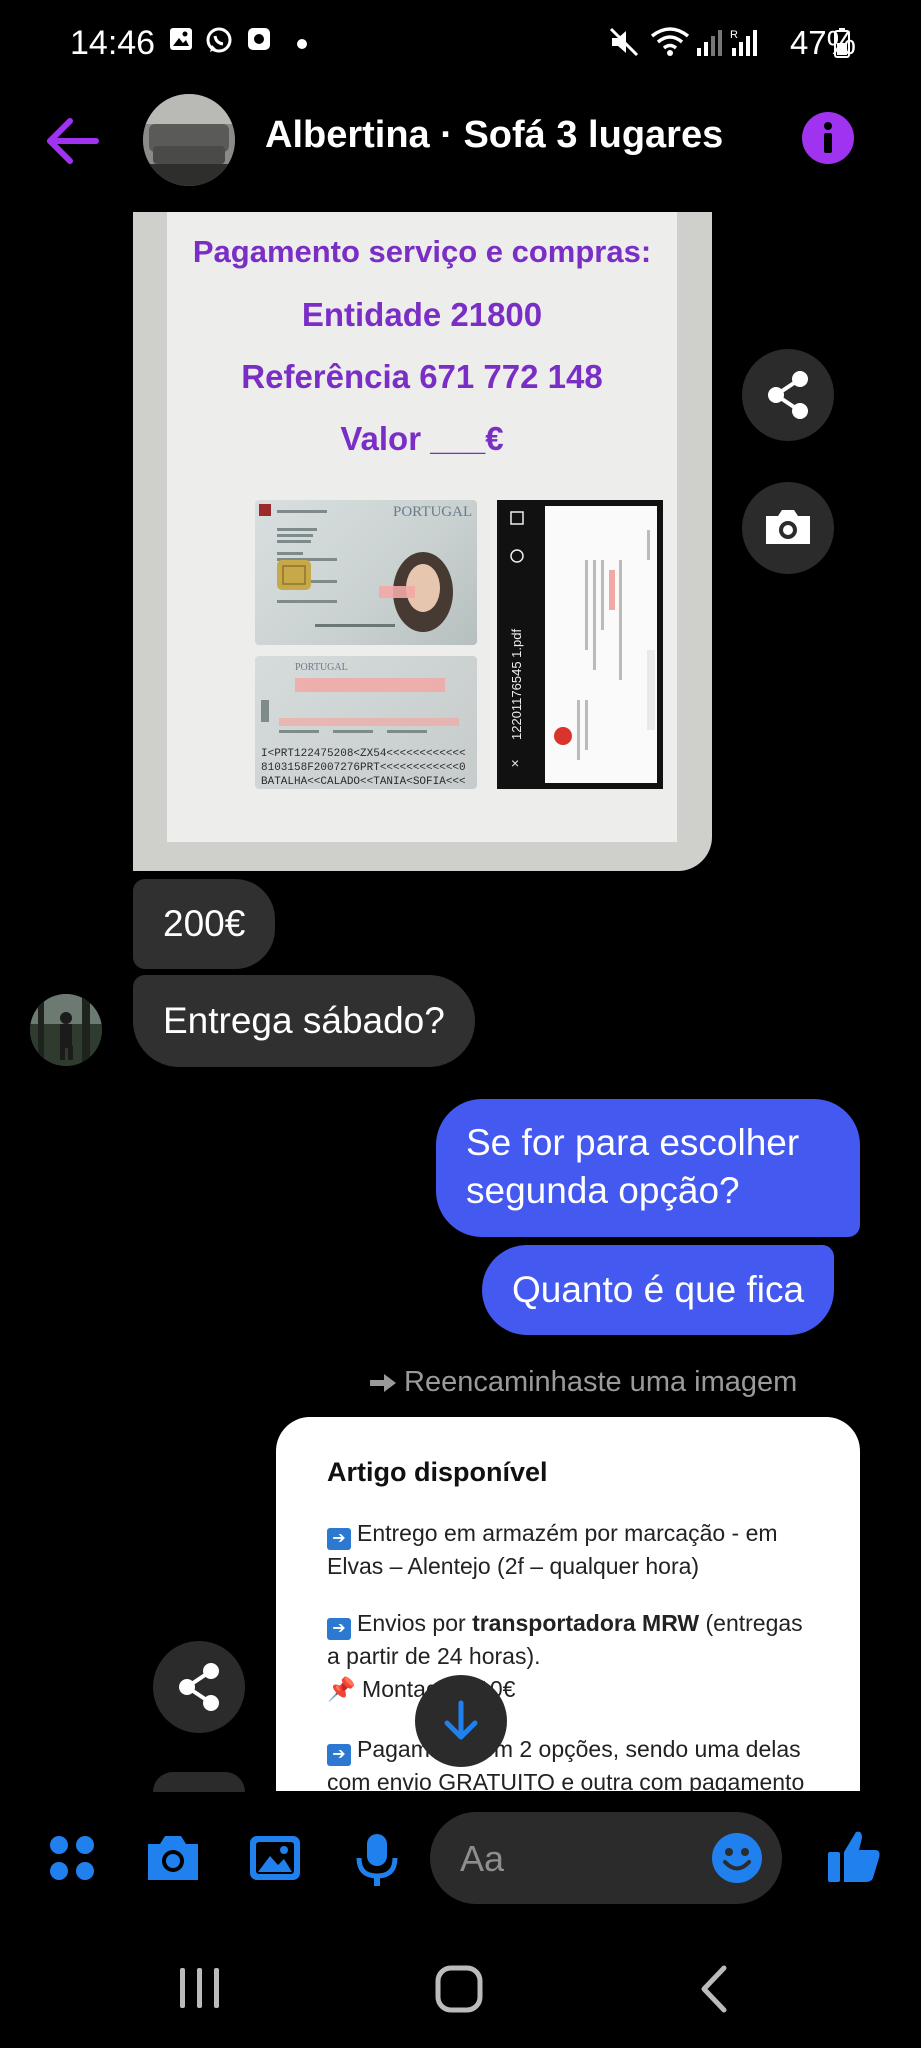 This screenshot has width=921, height=2048. What do you see at coordinates (714, 1989) in the screenshot?
I see `system-back-icon` at bounding box center [714, 1989].